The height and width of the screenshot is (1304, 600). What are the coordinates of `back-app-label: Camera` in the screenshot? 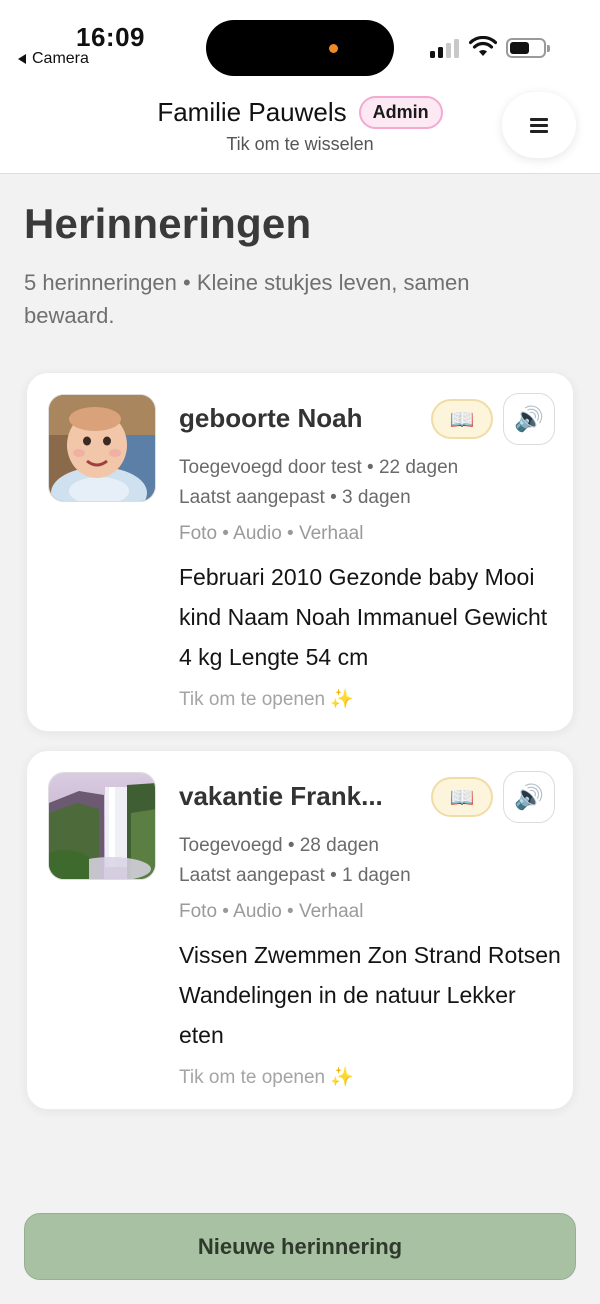 It's located at (60, 58).